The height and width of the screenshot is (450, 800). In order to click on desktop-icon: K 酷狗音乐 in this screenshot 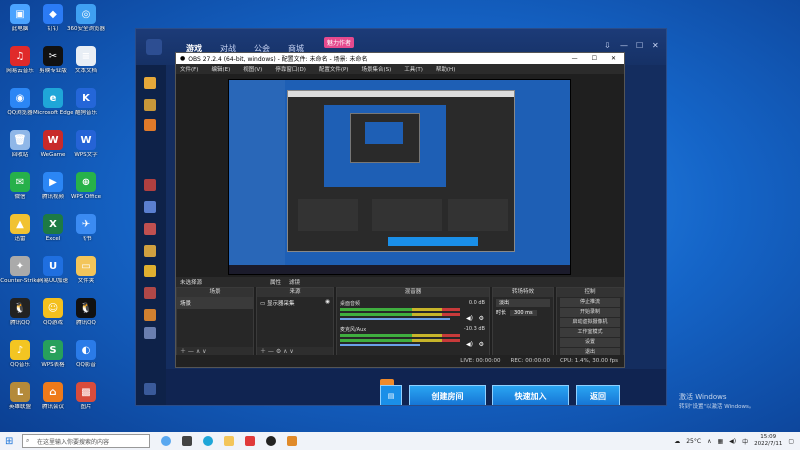, I will do `click(86, 102)`.